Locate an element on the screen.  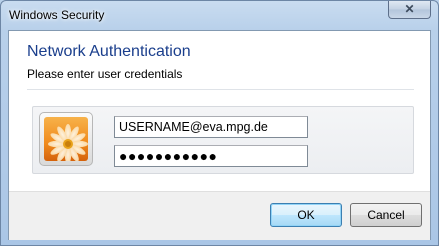
window-title: Windows Security is located at coordinates (57, 15).